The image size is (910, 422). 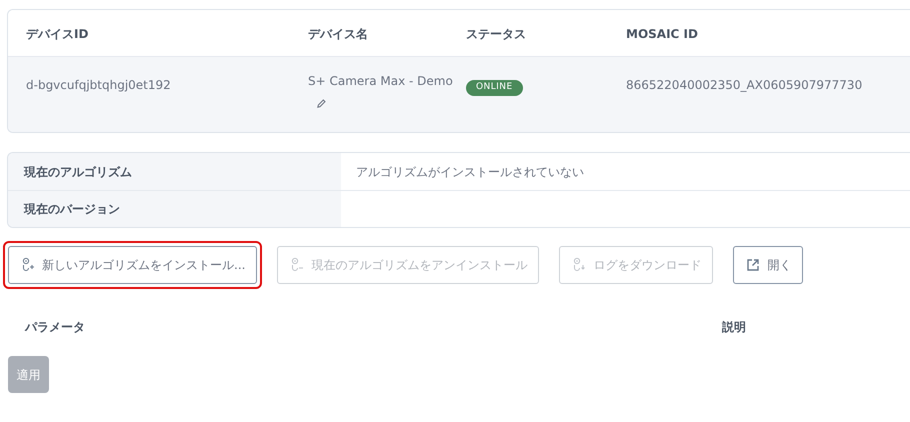 What do you see at coordinates (297, 265) in the screenshot?
I see `uninstall-icon` at bounding box center [297, 265].